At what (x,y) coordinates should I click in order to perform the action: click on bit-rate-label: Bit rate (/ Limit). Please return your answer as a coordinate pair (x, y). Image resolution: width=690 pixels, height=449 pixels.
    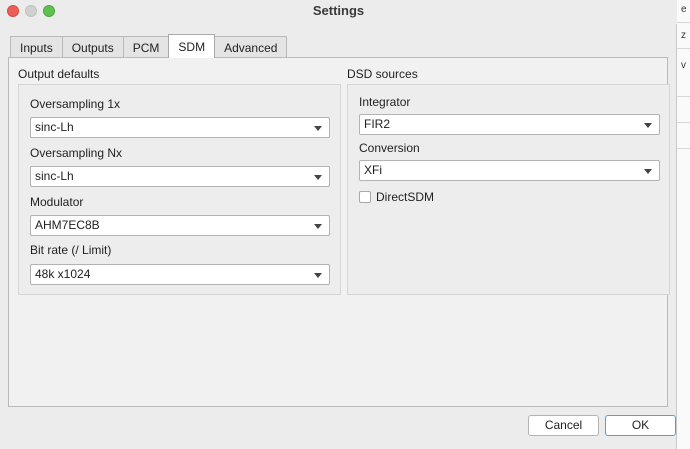
    Looking at the image, I should click on (71, 250).